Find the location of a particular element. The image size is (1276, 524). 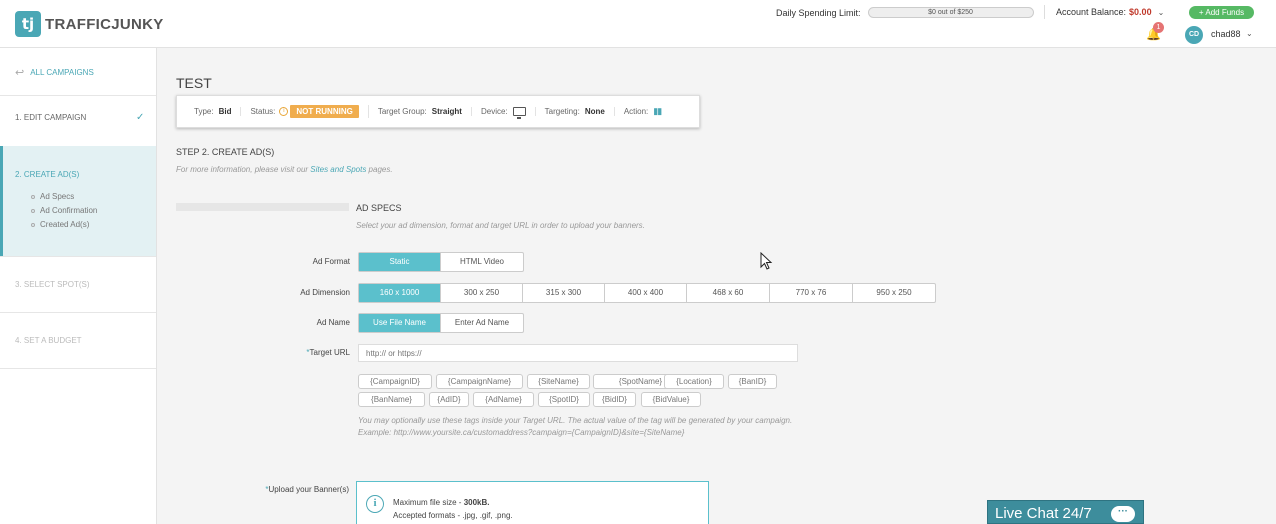

live-chat-label: Live Chat 24/7 is located at coordinates (1043, 513).